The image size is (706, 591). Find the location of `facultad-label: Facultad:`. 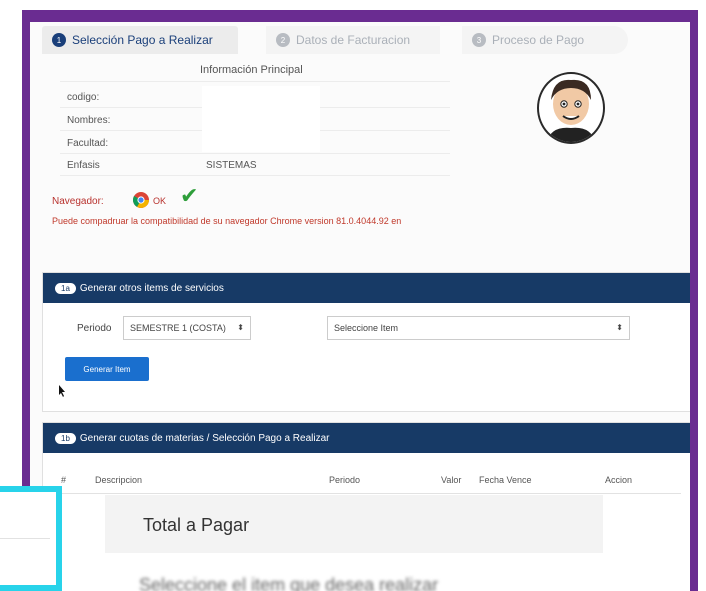

facultad-label: Facultad: is located at coordinates (88, 143).